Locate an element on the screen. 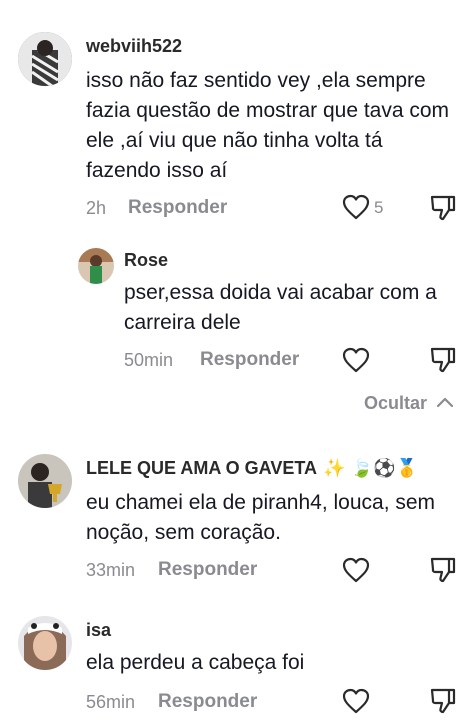 This screenshot has width=474, height=722. comment-timestamp: 2h is located at coordinates (96, 208).